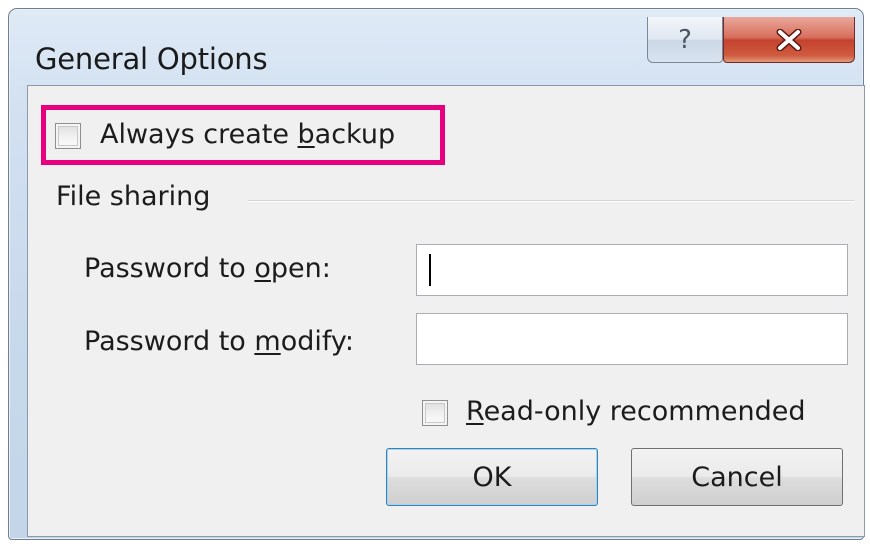 Image resolution: width=870 pixels, height=544 pixels. What do you see at coordinates (737, 477) in the screenshot?
I see `cancel-button: Cancel` at bounding box center [737, 477].